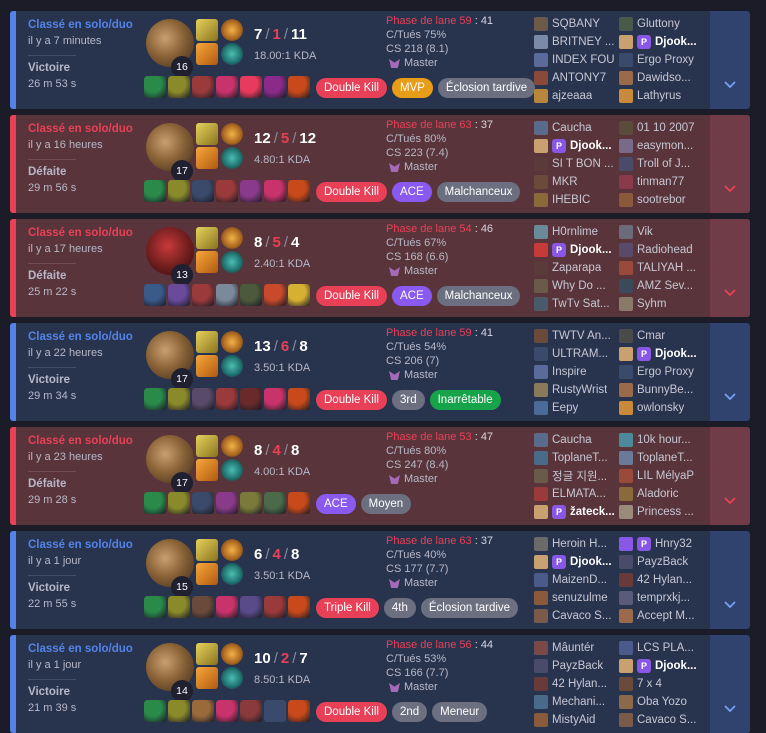  What do you see at coordinates (673, 544) in the screenshot?
I see `player-name: Hnry32` at bounding box center [673, 544].